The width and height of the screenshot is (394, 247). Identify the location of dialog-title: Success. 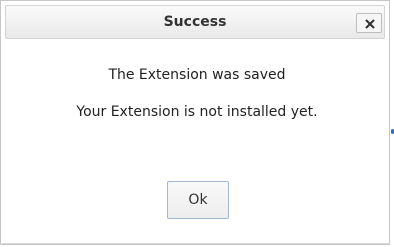
(195, 22).